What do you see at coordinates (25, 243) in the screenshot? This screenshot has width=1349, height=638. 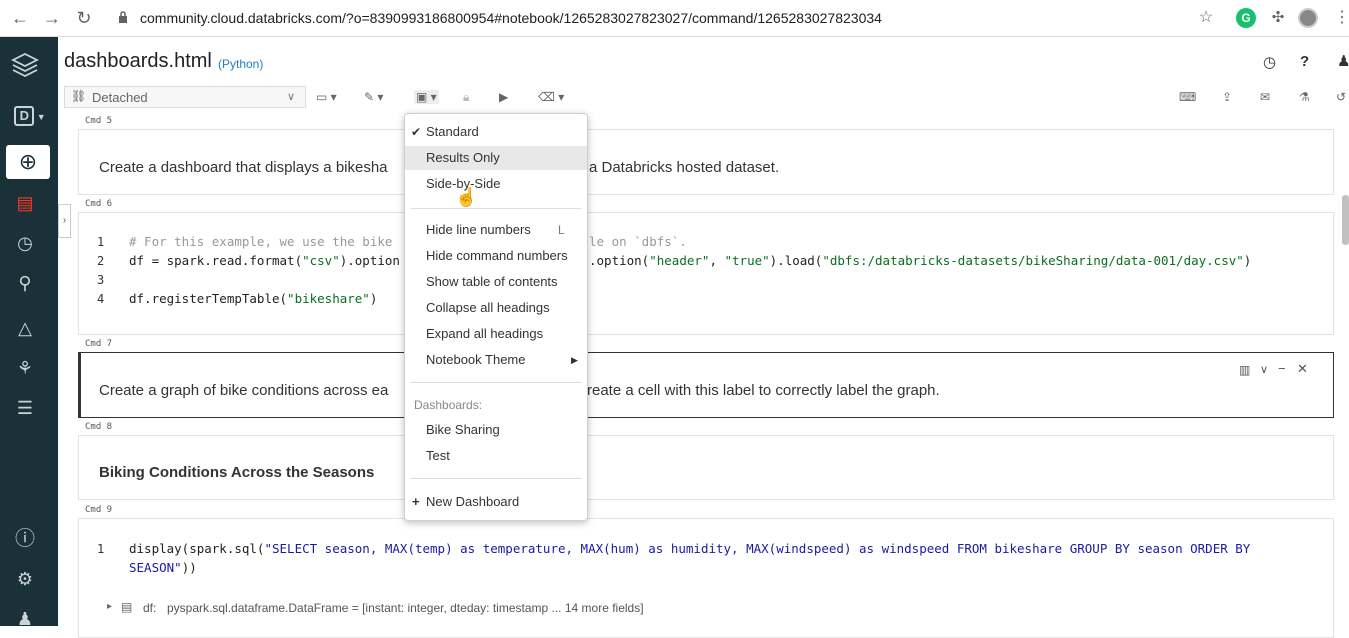 I see `recents-clock-icon: ◷` at bounding box center [25, 243].